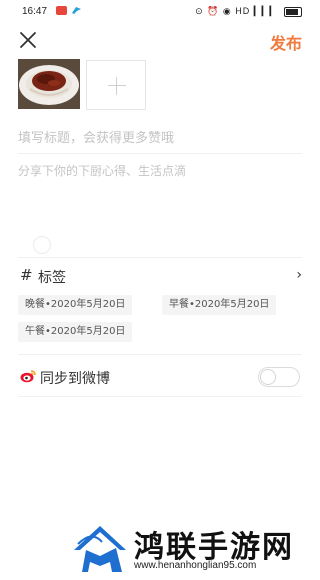 The image size is (320, 580). Describe the element at coordinates (28, 40) in the screenshot. I see `close-icon` at that location.